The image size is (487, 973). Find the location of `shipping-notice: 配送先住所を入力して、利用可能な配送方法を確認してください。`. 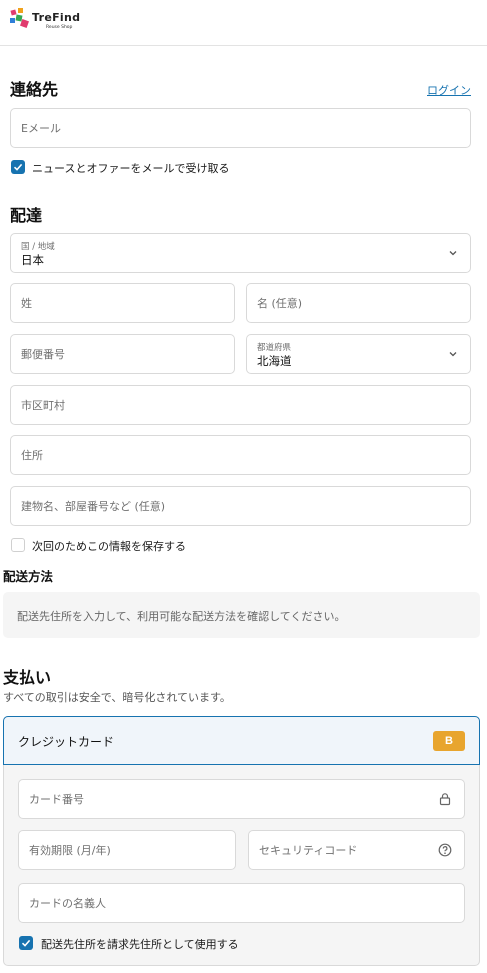

shipping-notice: 配送先住所を入力して、利用可能な配送方法を確認してください。 is located at coordinates (241, 615).